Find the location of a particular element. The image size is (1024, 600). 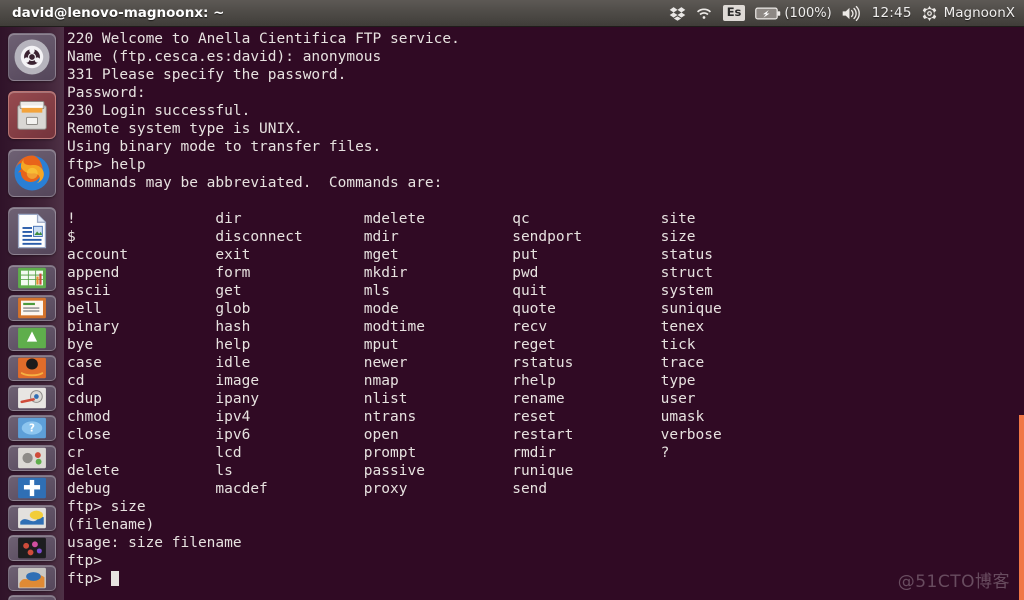

clock-label: 12:45 is located at coordinates (891, 13).